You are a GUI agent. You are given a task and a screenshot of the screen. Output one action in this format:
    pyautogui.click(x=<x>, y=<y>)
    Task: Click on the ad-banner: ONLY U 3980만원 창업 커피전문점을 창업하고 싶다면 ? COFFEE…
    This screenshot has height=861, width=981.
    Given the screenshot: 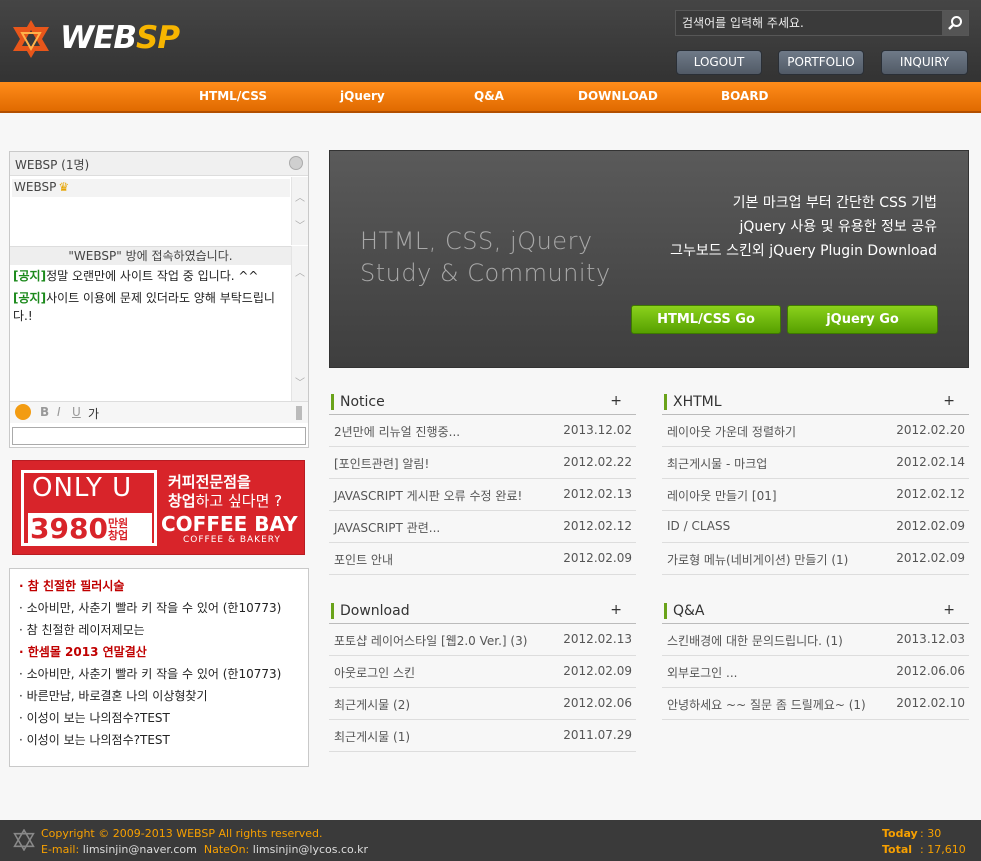 What is the action you would take?
    pyautogui.click(x=158, y=507)
    